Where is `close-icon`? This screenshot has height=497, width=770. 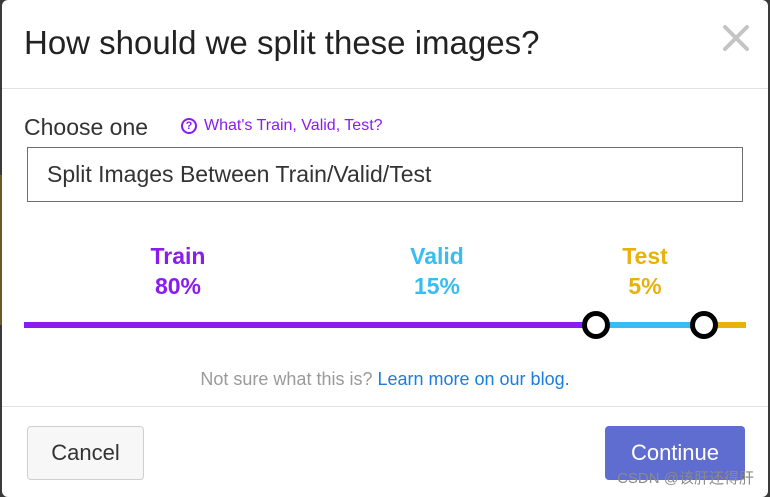 close-icon is located at coordinates (736, 38).